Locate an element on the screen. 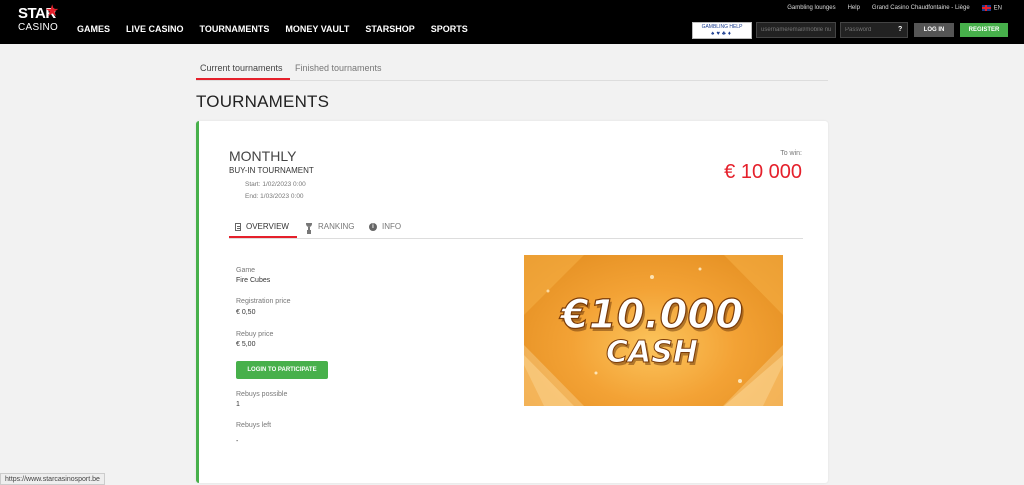 Image resolution: width=1024 pixels, height=485 pixels. tab-info-label: INFO is located at coordinates (392, 226).